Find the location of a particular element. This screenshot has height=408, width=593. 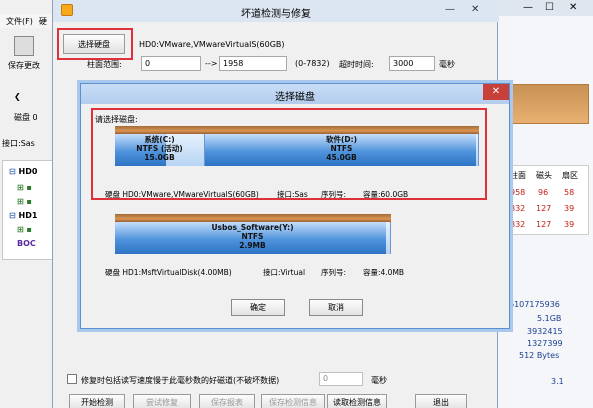

repair-unit-label: 毫秒 is located at coordinates (379, 380).